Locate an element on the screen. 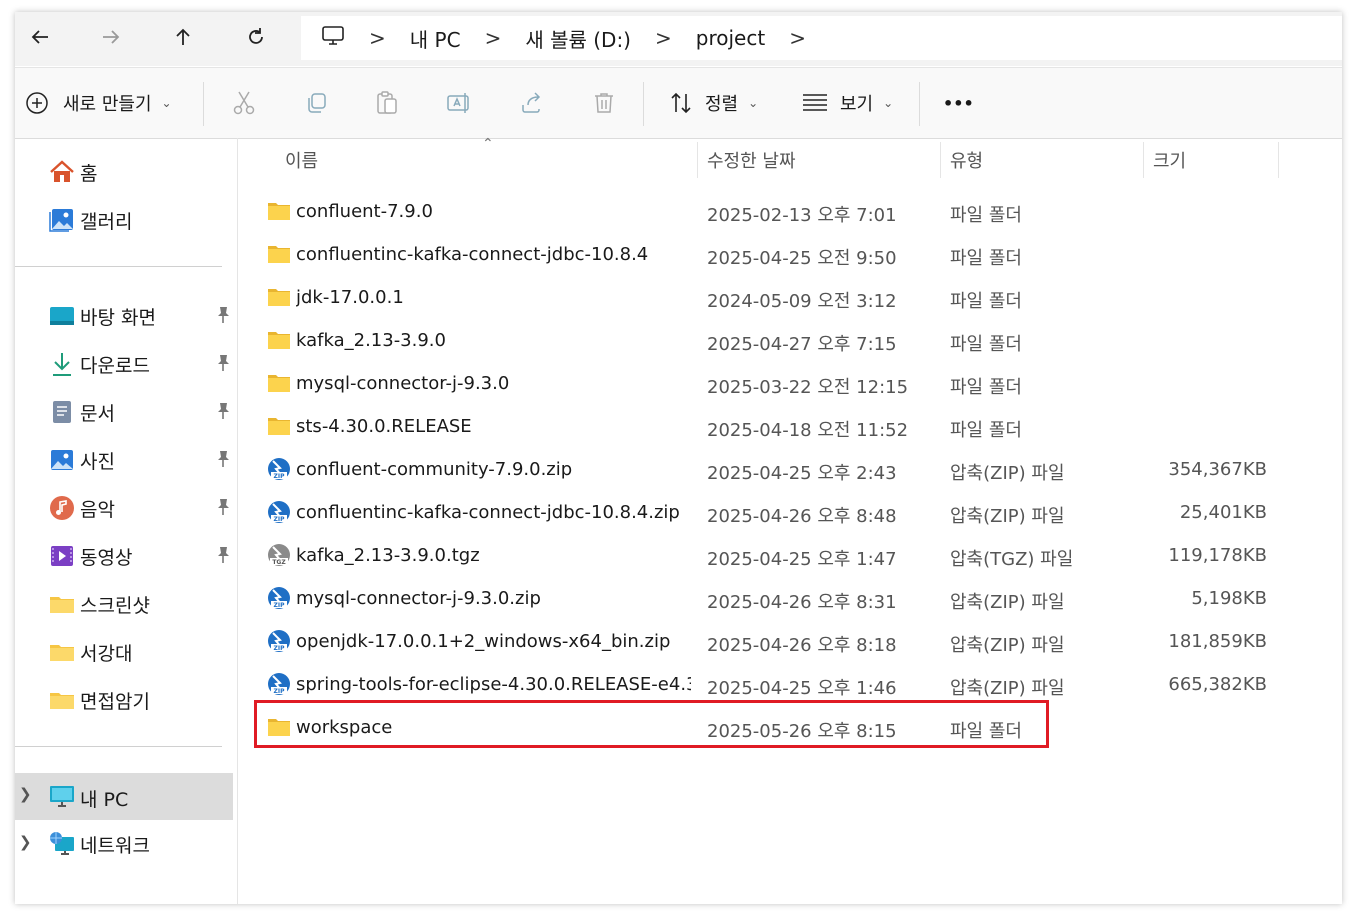 This screenshot has width=1357, height=919. file-row: jdk-17.0.0.1 2024-05-09 오전 3:12 파일 폴더 is located at coordinates (787, 298).